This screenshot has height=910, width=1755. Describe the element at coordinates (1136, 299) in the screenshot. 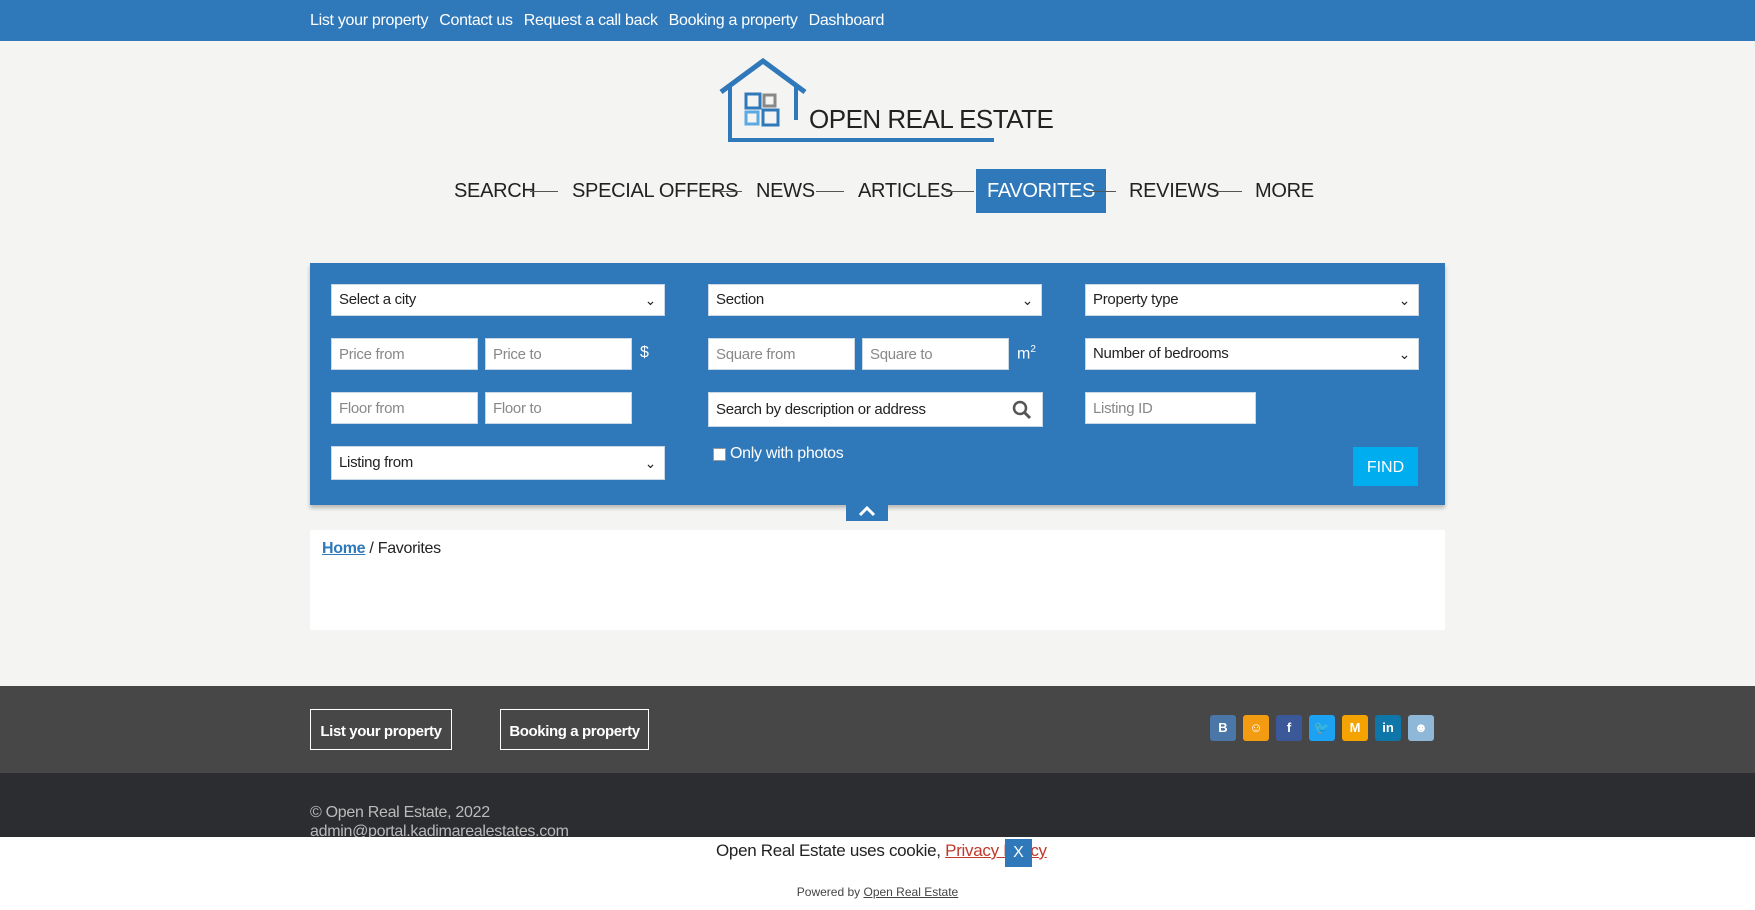

I see `property-type-select-value: Property type` at that location.